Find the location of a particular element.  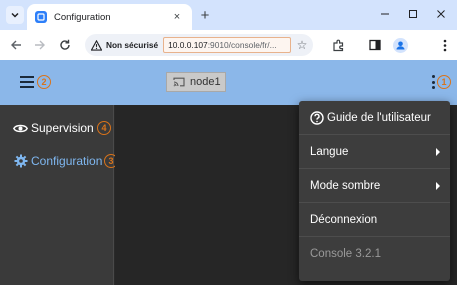

sidebar-item-label: Supervision is located at coordinates (62, 128).